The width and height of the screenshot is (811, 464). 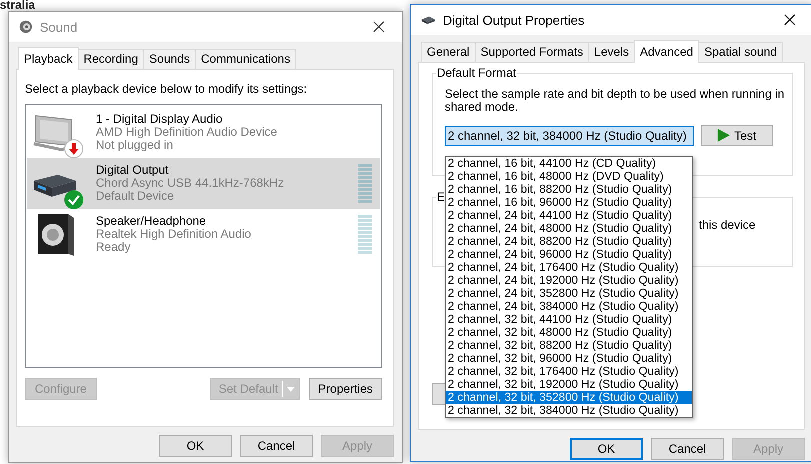 What do you see at coordinates (187, 132) in the screenshot?
I see `device-description: AMD High Definition Audio Device` at bounding box center [187, 132].